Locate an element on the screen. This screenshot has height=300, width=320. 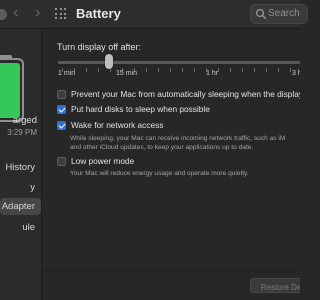
low-power-label: Low power mode is located at coordinates (103, 161).